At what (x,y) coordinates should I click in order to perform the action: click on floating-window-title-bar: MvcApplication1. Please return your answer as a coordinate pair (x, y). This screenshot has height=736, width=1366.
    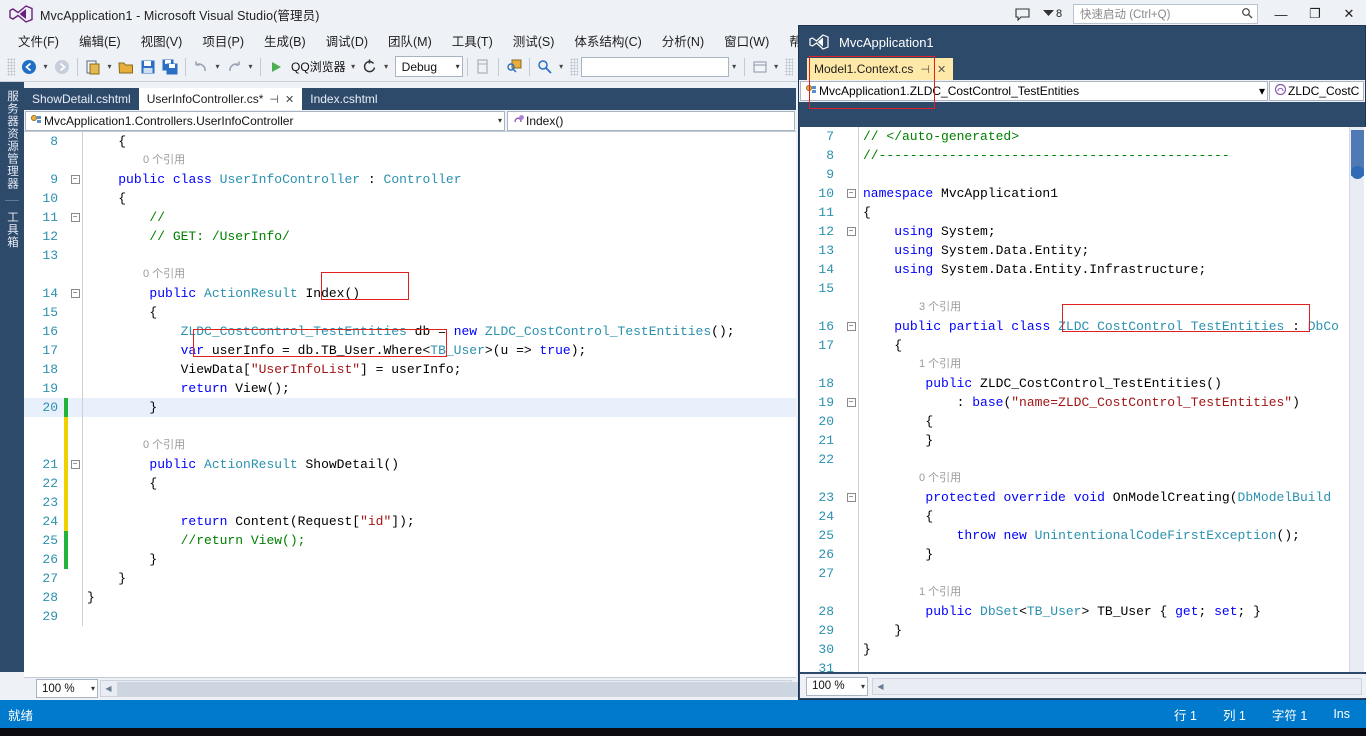
    Looking at the image, I should click on (1082, 42).